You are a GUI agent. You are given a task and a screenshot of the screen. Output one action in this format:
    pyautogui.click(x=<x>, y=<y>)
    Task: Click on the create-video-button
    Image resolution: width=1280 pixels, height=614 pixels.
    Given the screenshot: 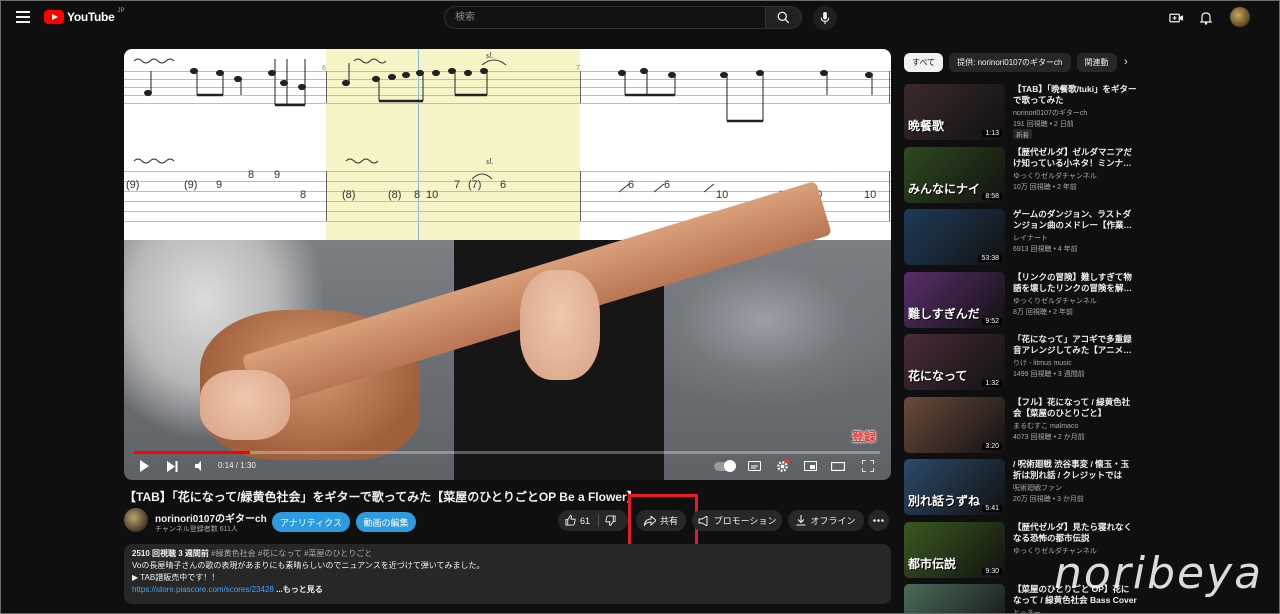 What is the action you would take?
    pyautogui.click(x=1176, y=18)
    